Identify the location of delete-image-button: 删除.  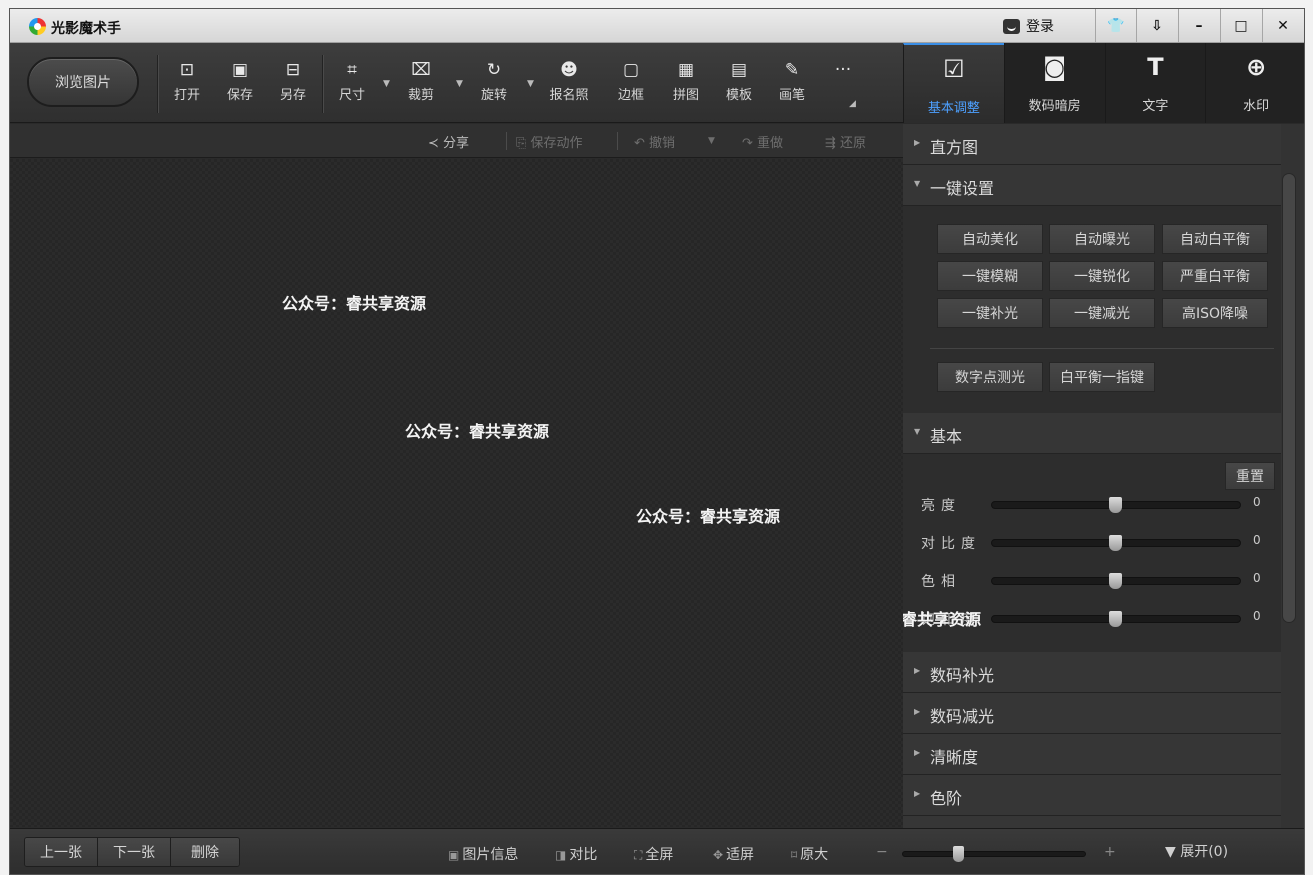
(205, 852).